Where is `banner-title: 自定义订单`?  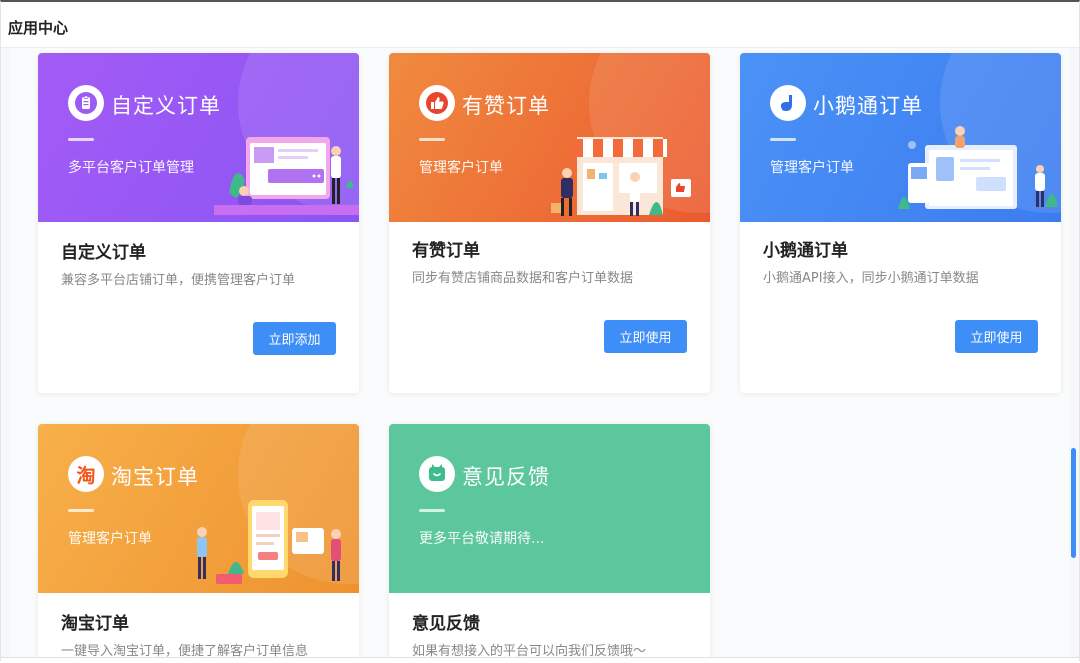
banner-title: 自定义订单 is located at coordinates (166, 106).